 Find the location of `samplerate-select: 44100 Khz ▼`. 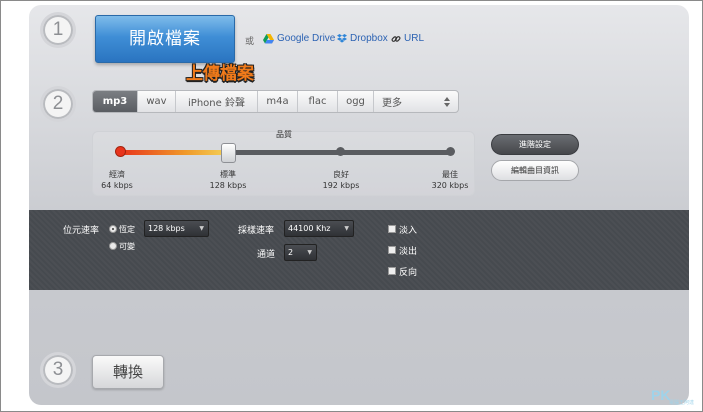

samplerate-select: 44100 Khz ▼ is located at coordinates (319, 228).